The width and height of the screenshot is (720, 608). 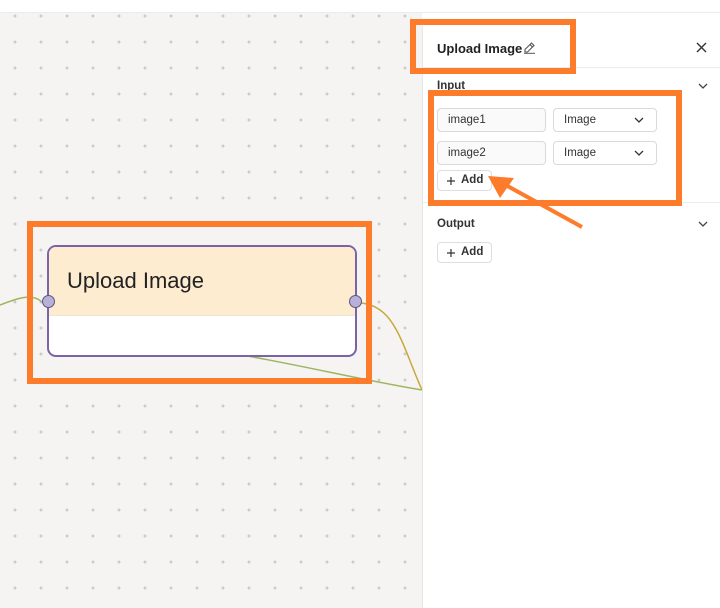 What do you see at coordinates (535, 202) in the screenshot?
I see `annotation-arrow` at bounding box center [535, 202].